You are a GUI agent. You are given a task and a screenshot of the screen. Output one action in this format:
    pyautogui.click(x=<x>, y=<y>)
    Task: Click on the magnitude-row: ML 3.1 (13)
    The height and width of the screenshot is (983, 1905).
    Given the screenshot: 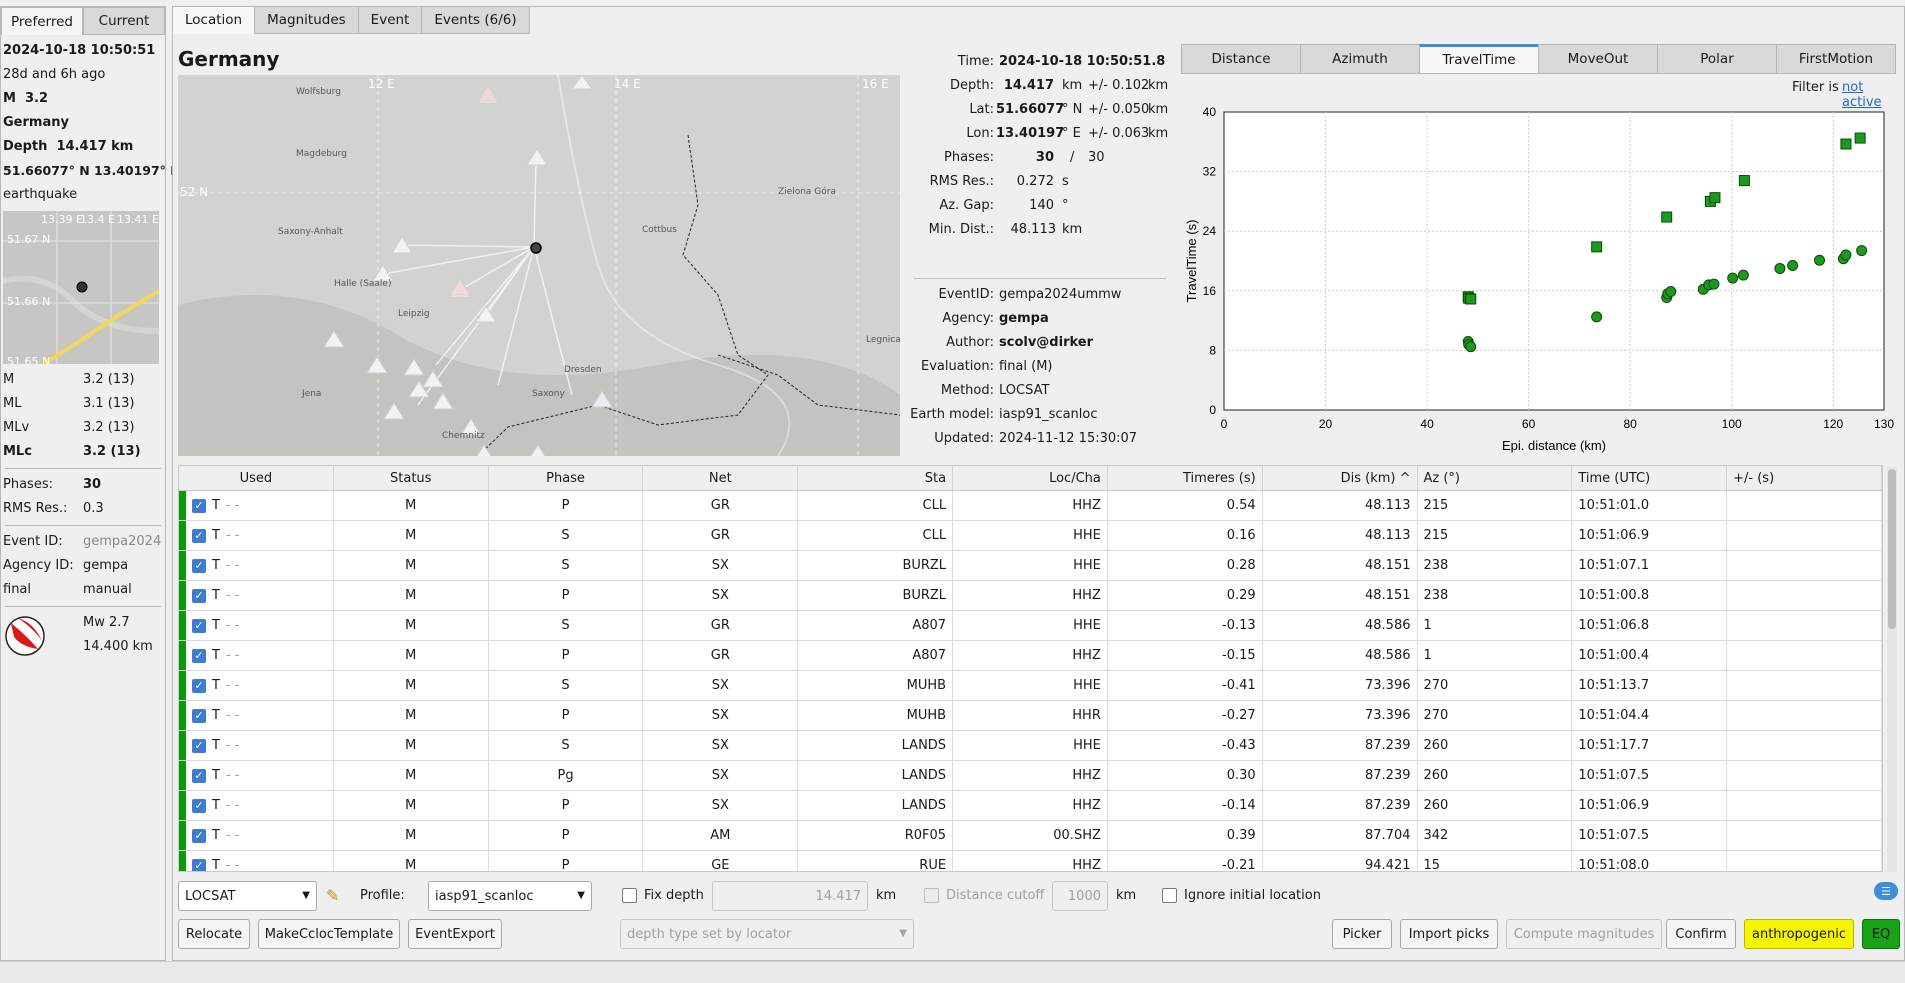 What is the action you would take?
    pyautogui.click(x=83, y=404)
    